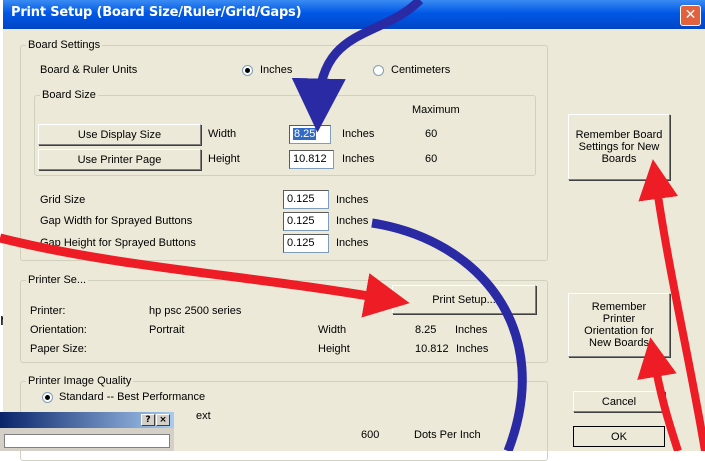  I want to click on use-printer-page-button: Use Printer Page, so click(119, 159).